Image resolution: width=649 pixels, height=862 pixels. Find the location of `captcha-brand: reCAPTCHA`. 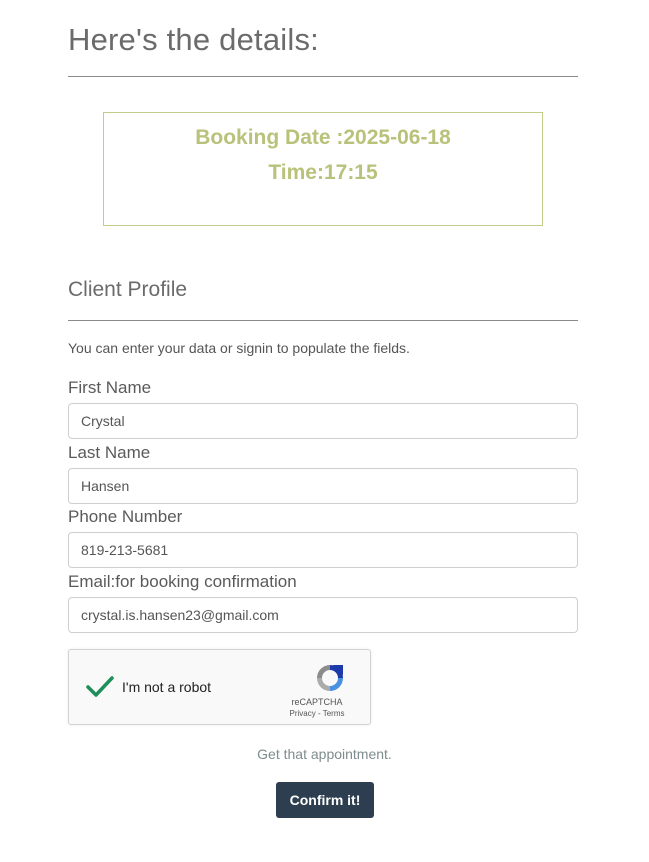

captcha-brand: reCAPTCHA is located at coordinates (317, 702).